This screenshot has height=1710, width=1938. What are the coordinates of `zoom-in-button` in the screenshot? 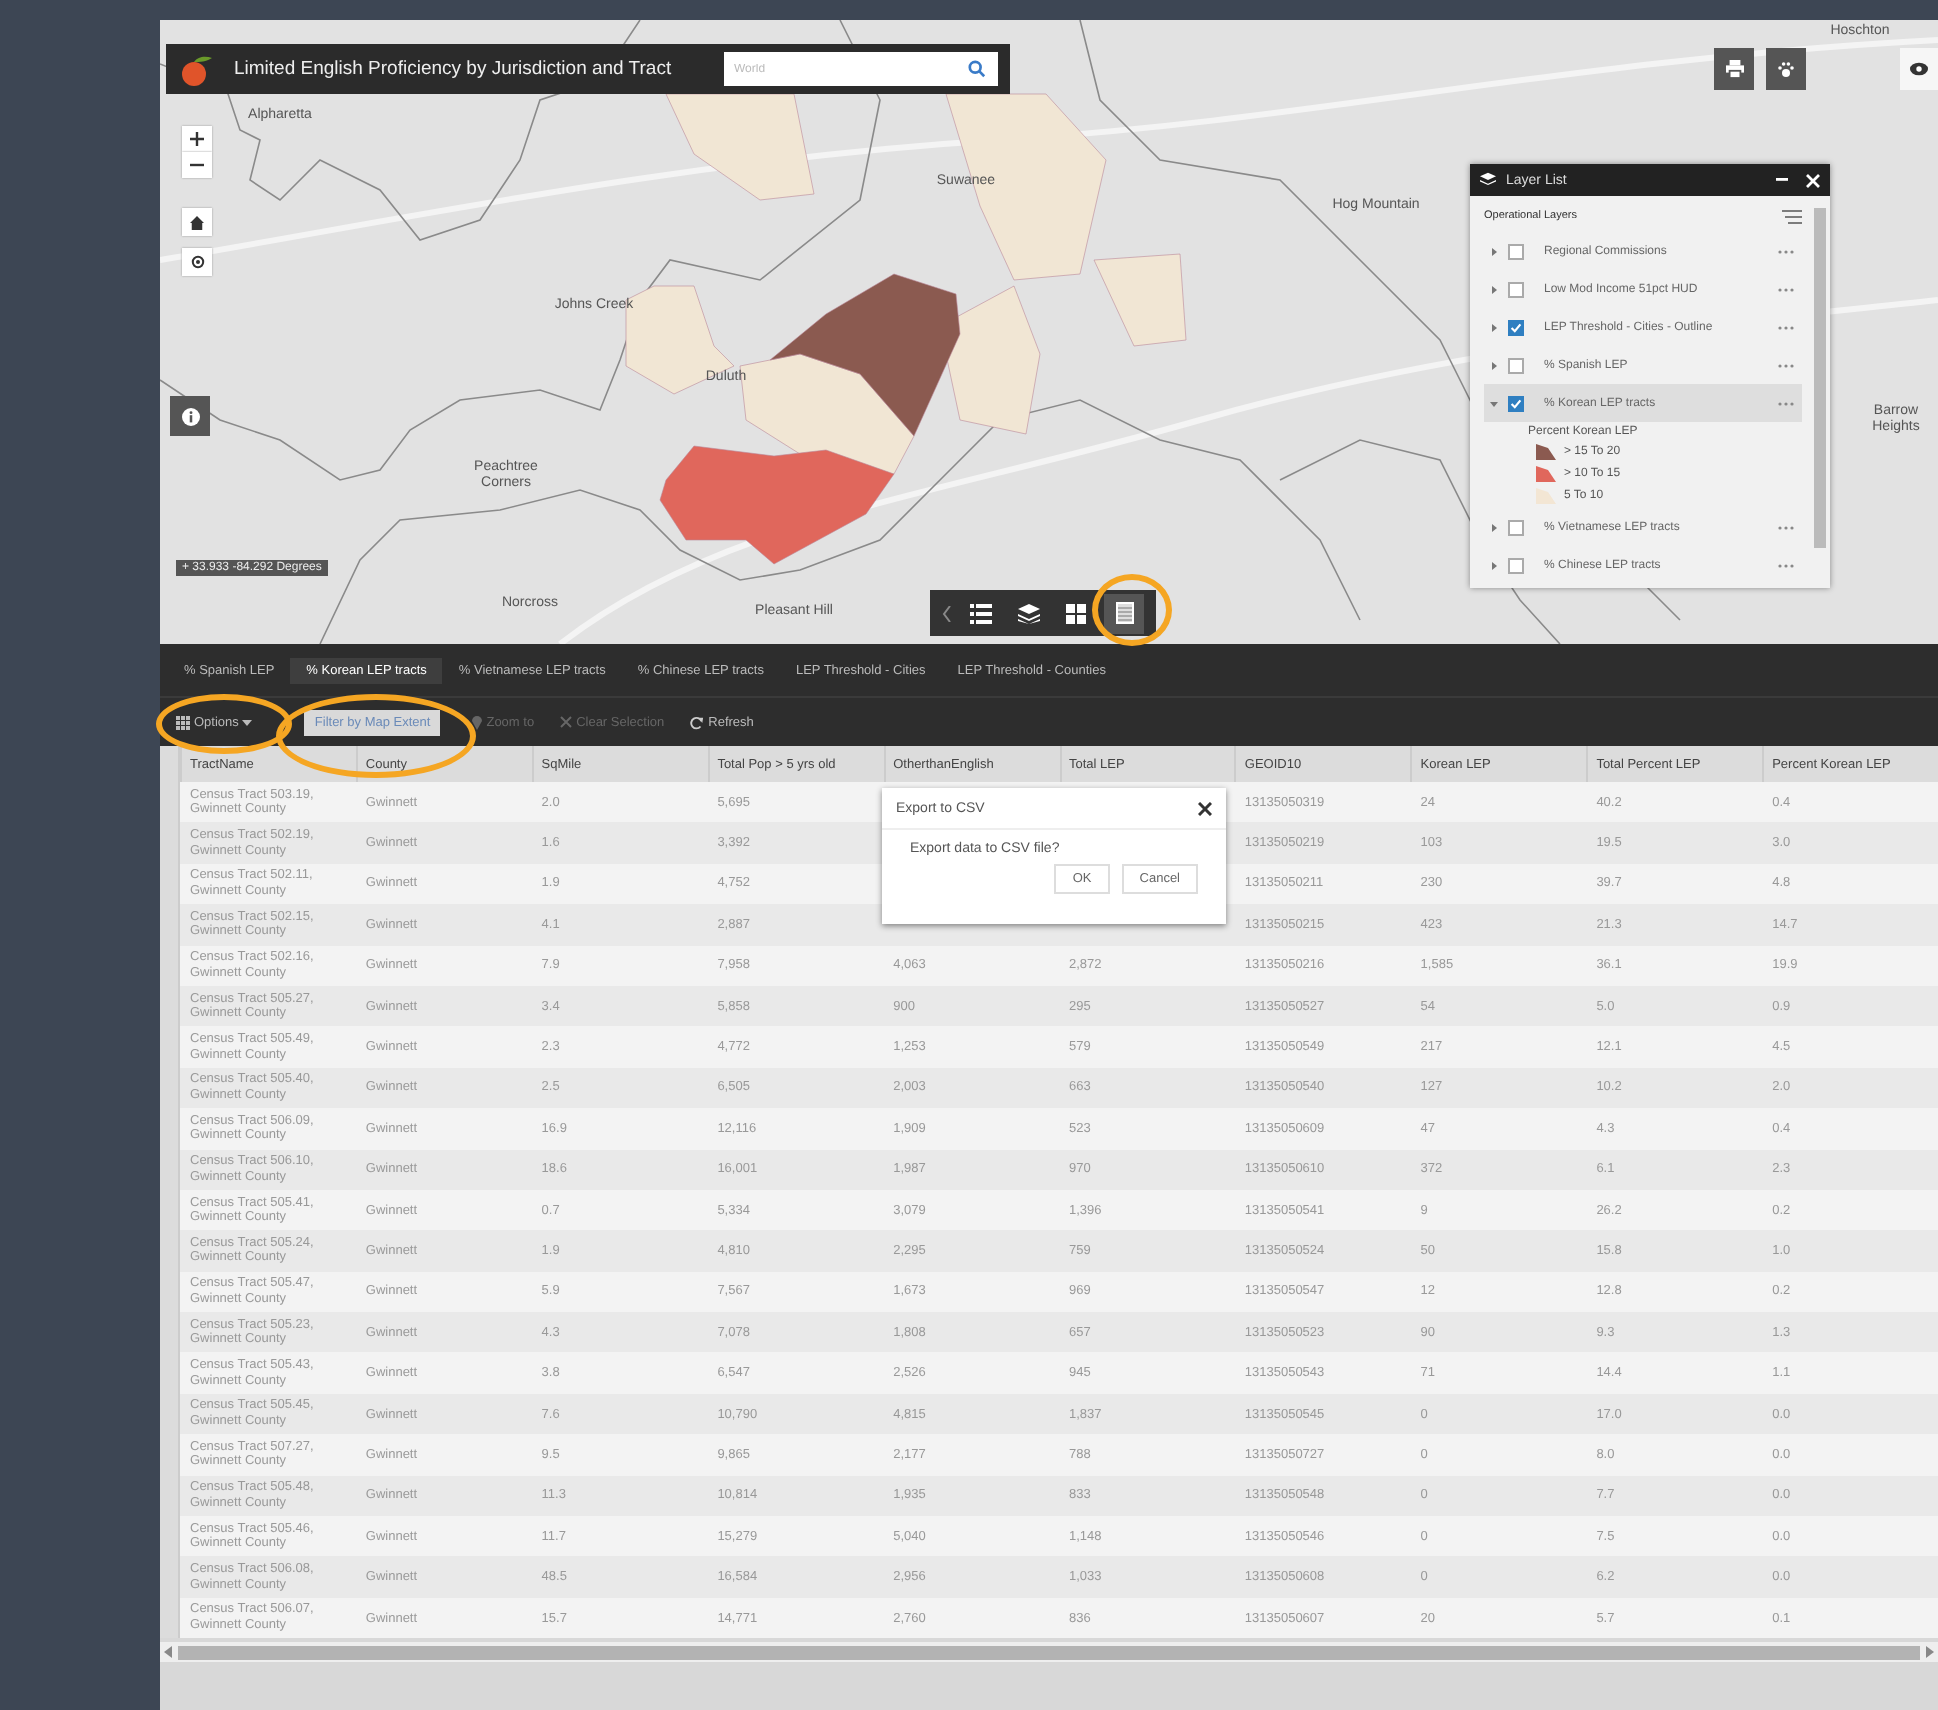 It's located at (197, 139).